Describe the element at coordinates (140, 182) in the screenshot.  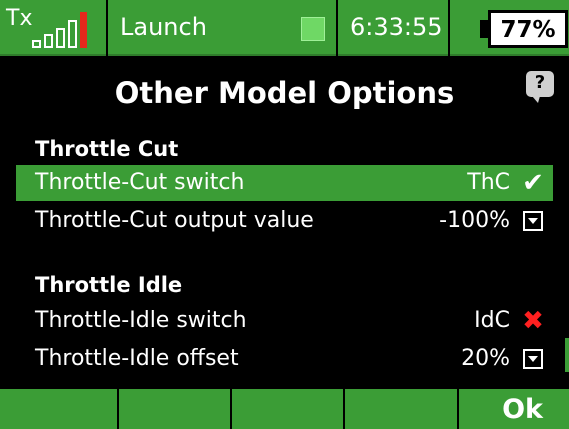
I see `row-label: Throttle-Cut switch` at that location.